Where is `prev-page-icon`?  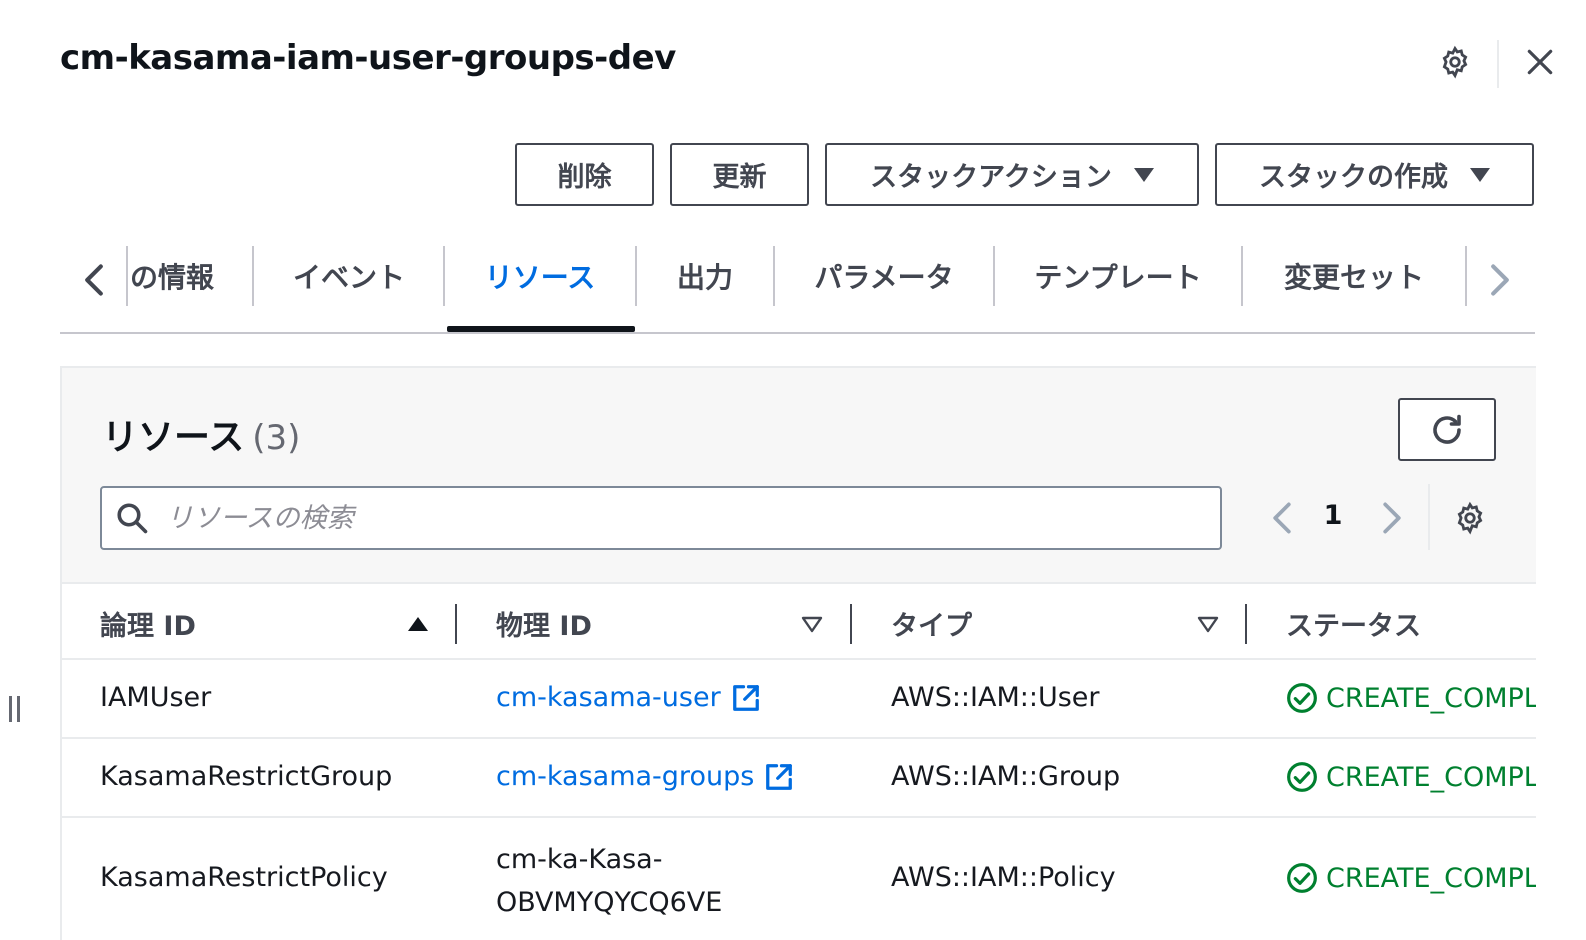 prev-page-icon is located at coordinates (1282, 518).